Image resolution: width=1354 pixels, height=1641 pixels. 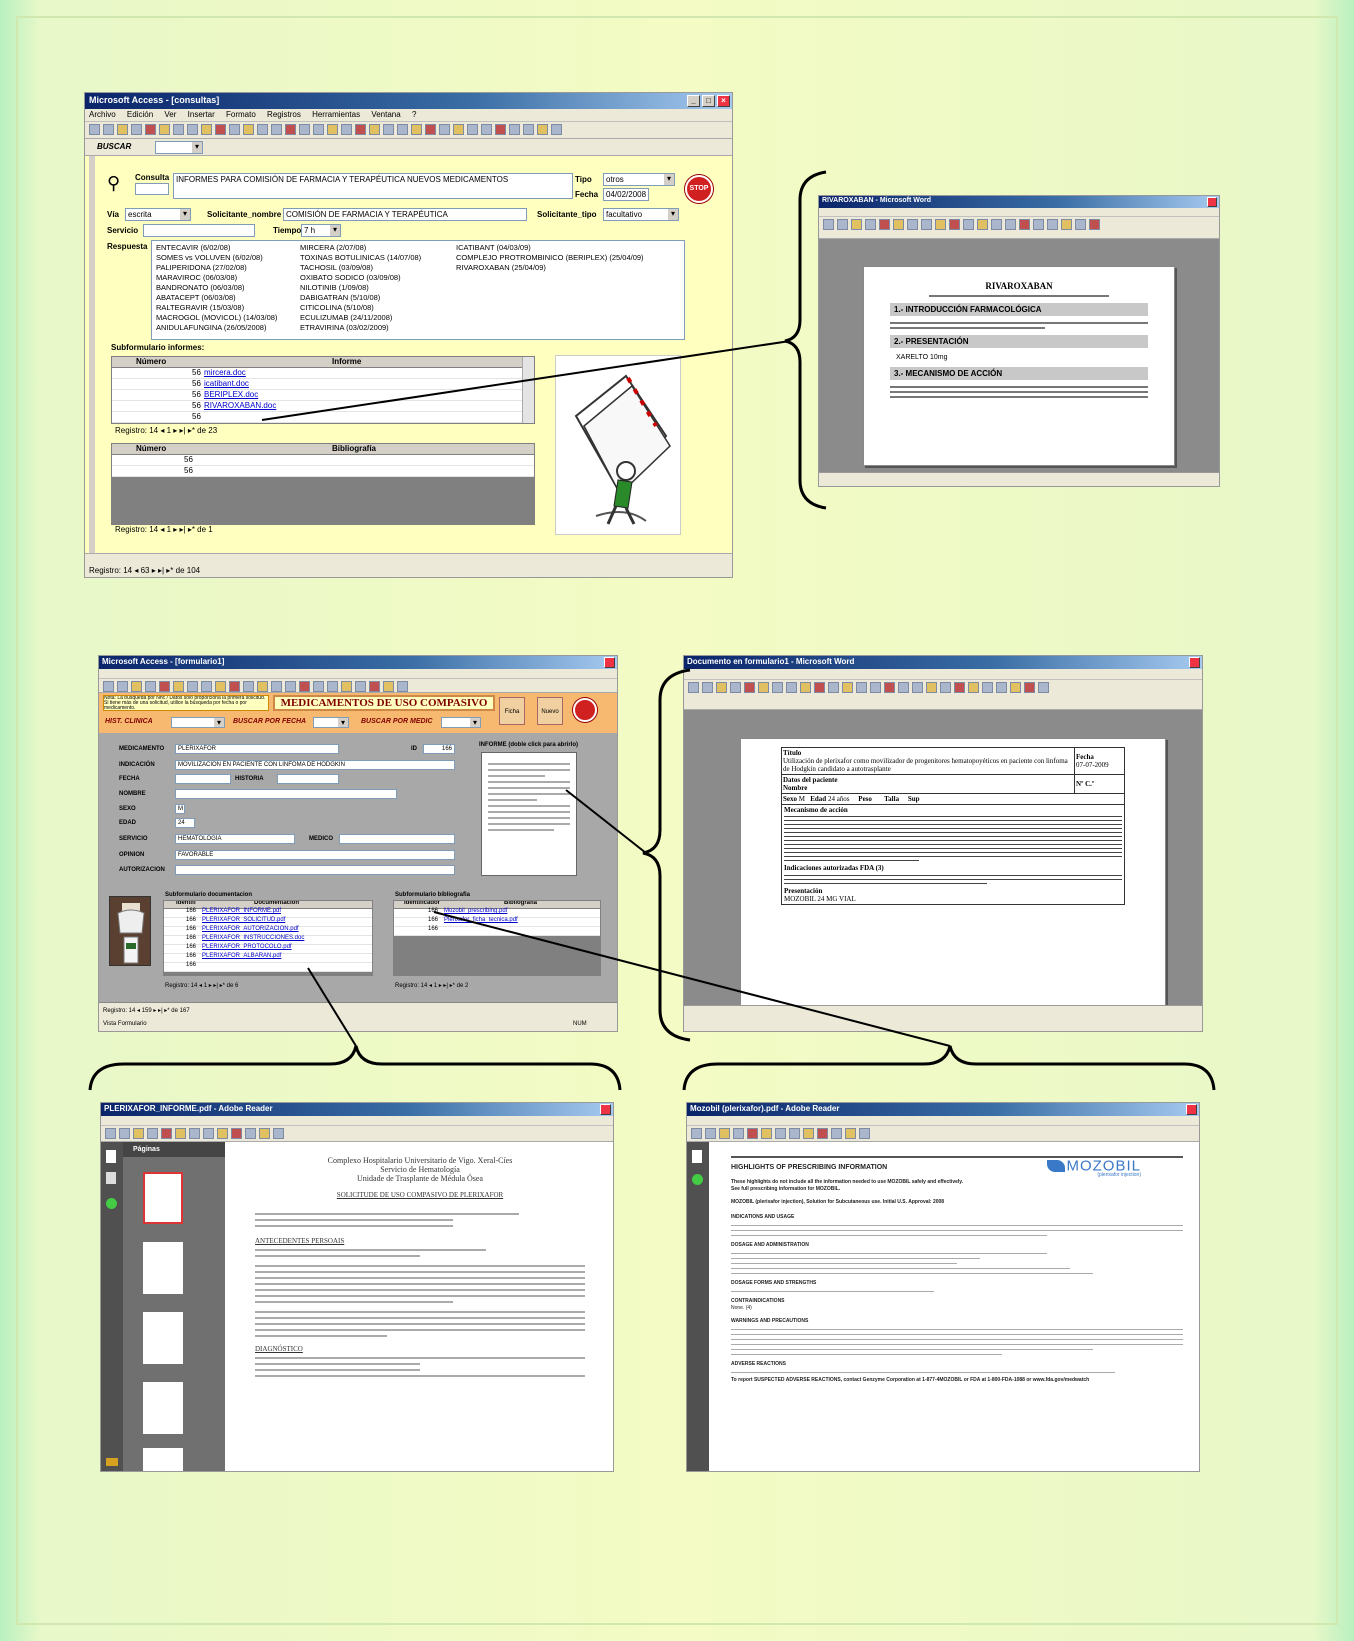 What do you see at coordinates (201, 985) in the screenshot?
I see `documentacion-record-nav: Registro: 14 ◂ 1 ▸ ▸| ▸* de 6` at bounding box center [201, 985].